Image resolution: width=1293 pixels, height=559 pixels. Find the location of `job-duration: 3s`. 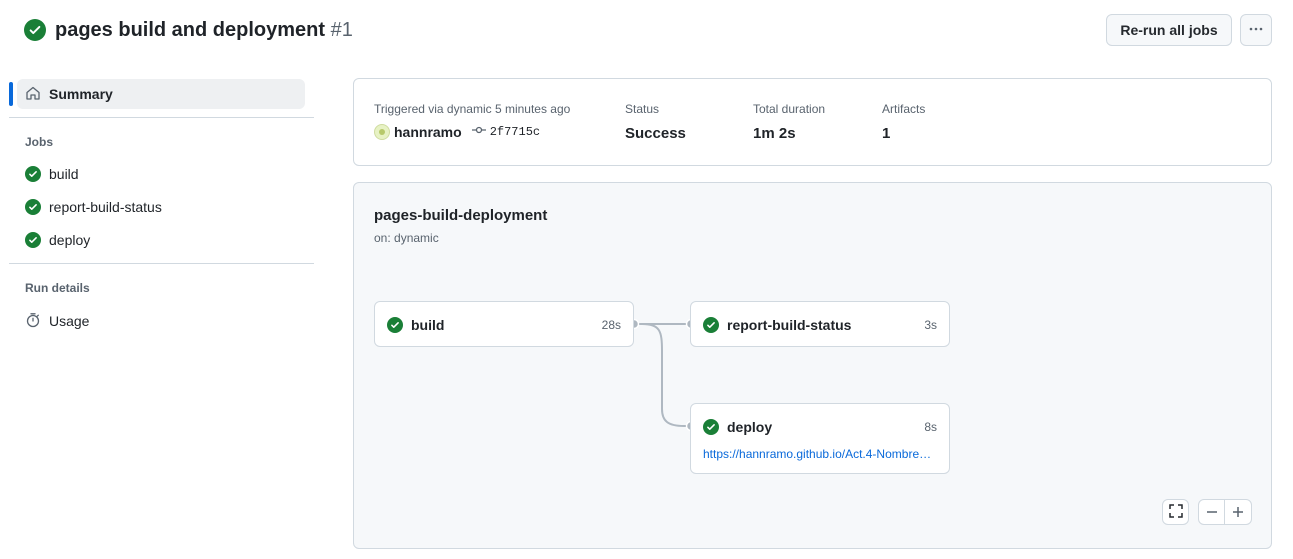

job-duration: 3s is located at coordinates (930, 325).